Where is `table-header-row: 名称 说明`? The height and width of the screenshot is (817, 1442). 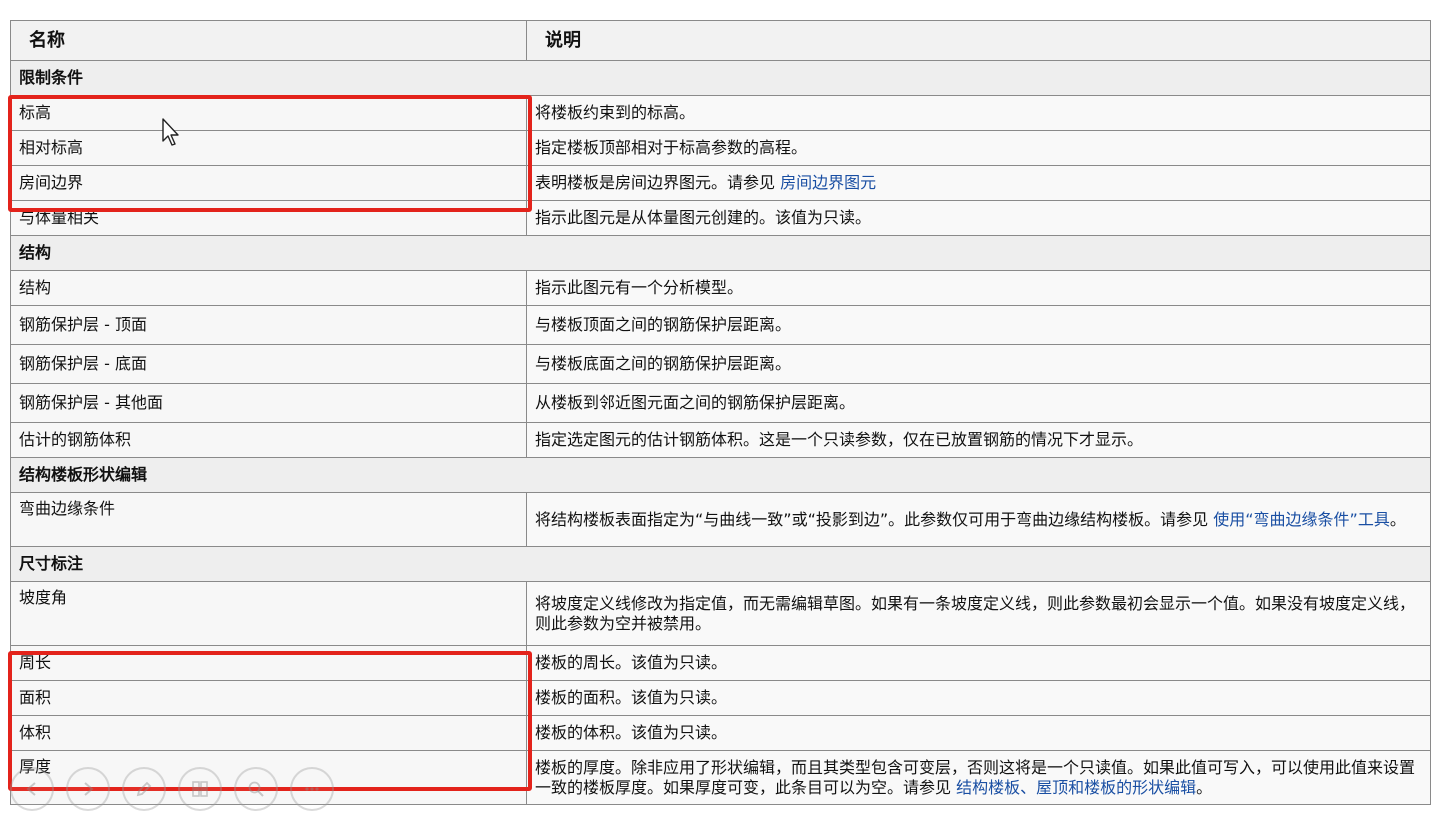
table-header-row: 名称 说明 is located at coordinates (720, 40).